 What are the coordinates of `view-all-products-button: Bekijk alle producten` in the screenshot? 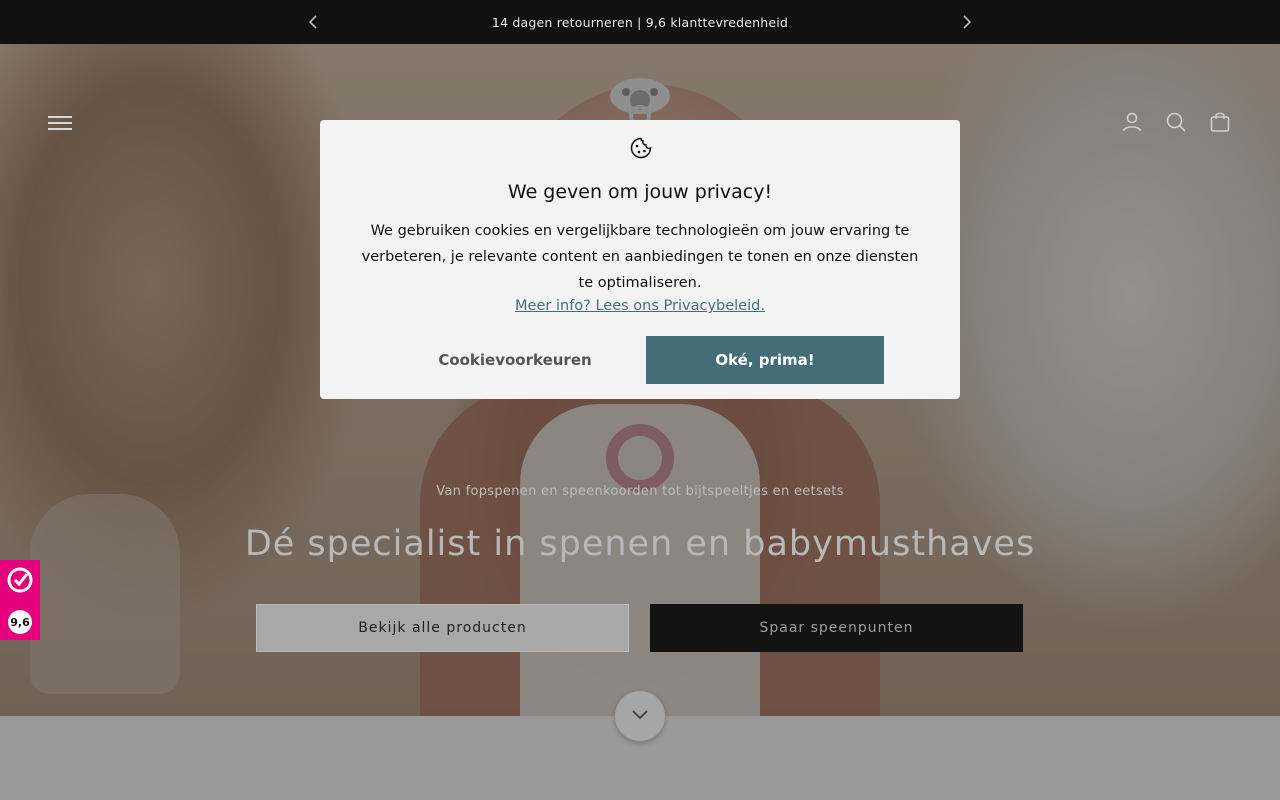 It's located at (442, 628).